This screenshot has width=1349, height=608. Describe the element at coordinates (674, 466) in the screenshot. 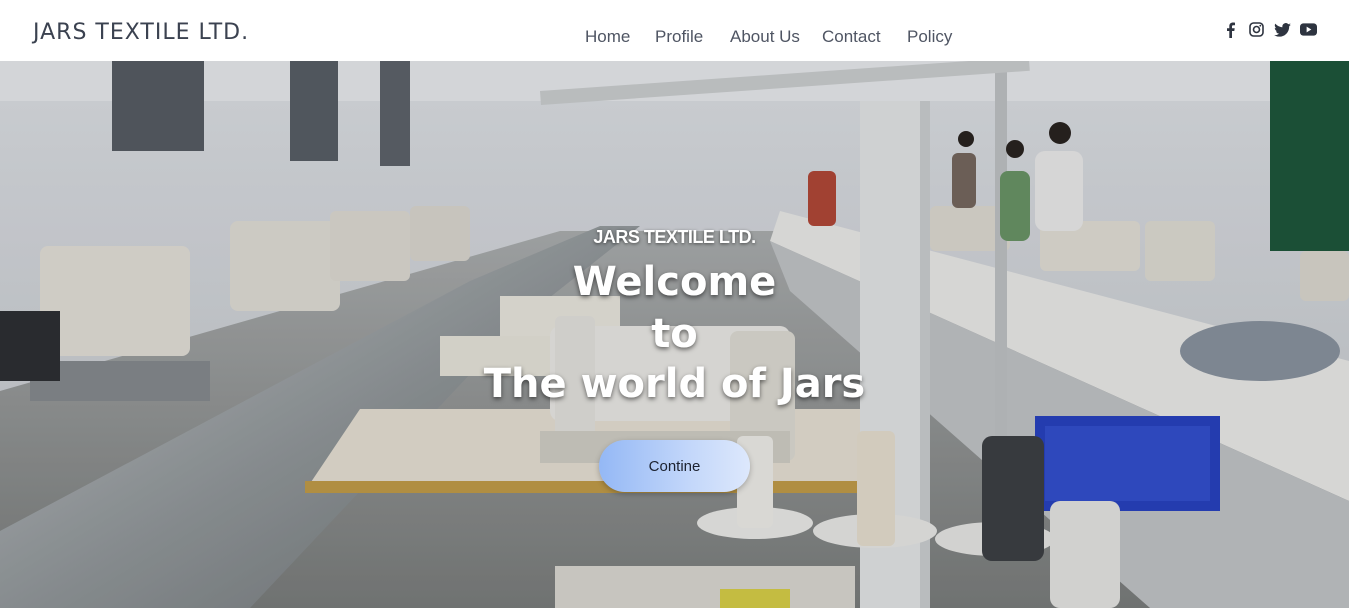

I see `continue-button: Contine` at that location.